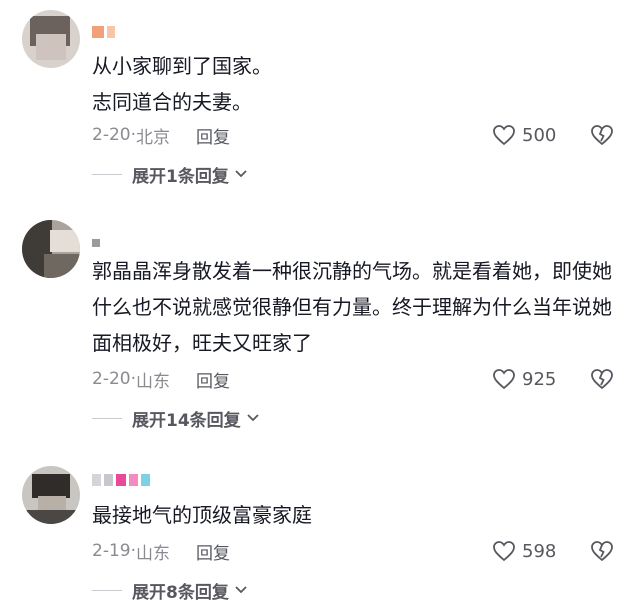  I want to click on like-button: 500, so click(524, 135).